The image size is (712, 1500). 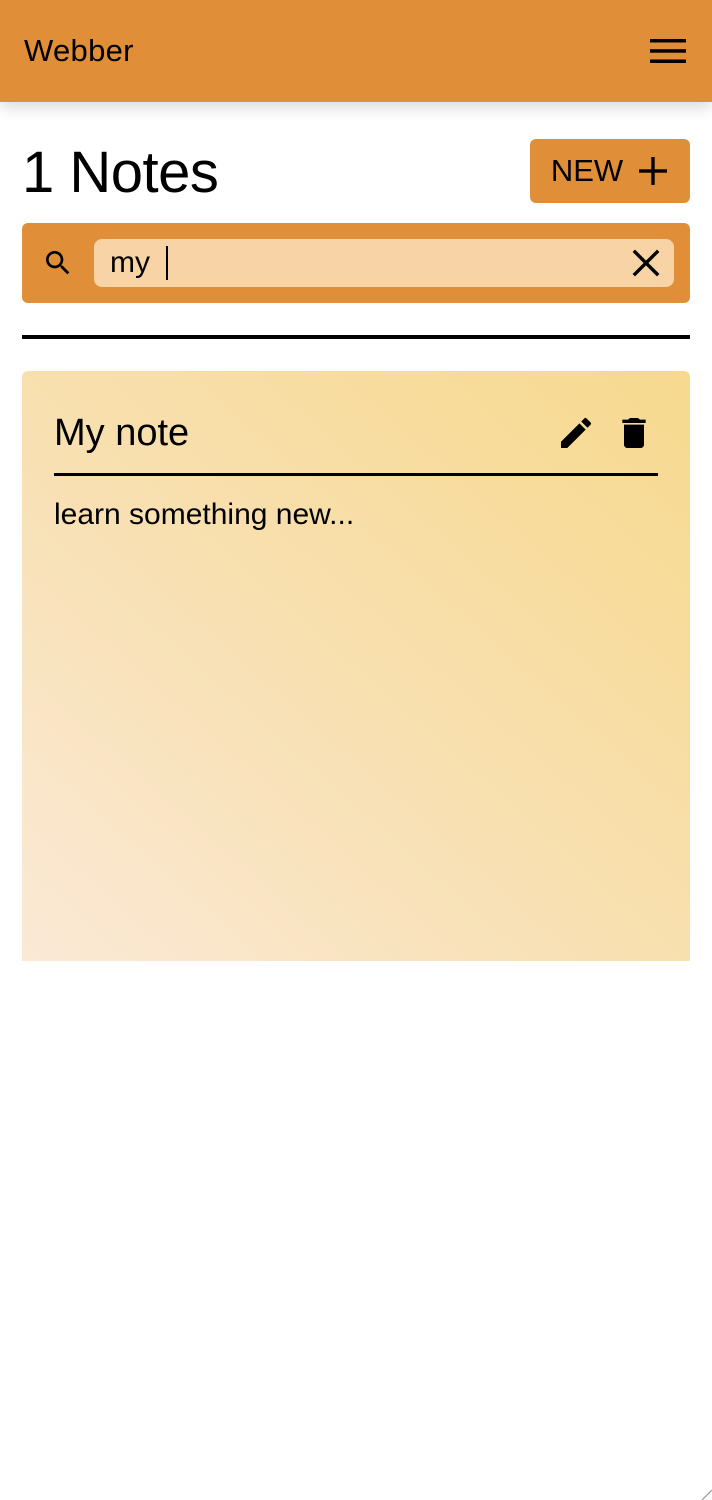 I want to click on section-divider, so click(x=356, y=337).